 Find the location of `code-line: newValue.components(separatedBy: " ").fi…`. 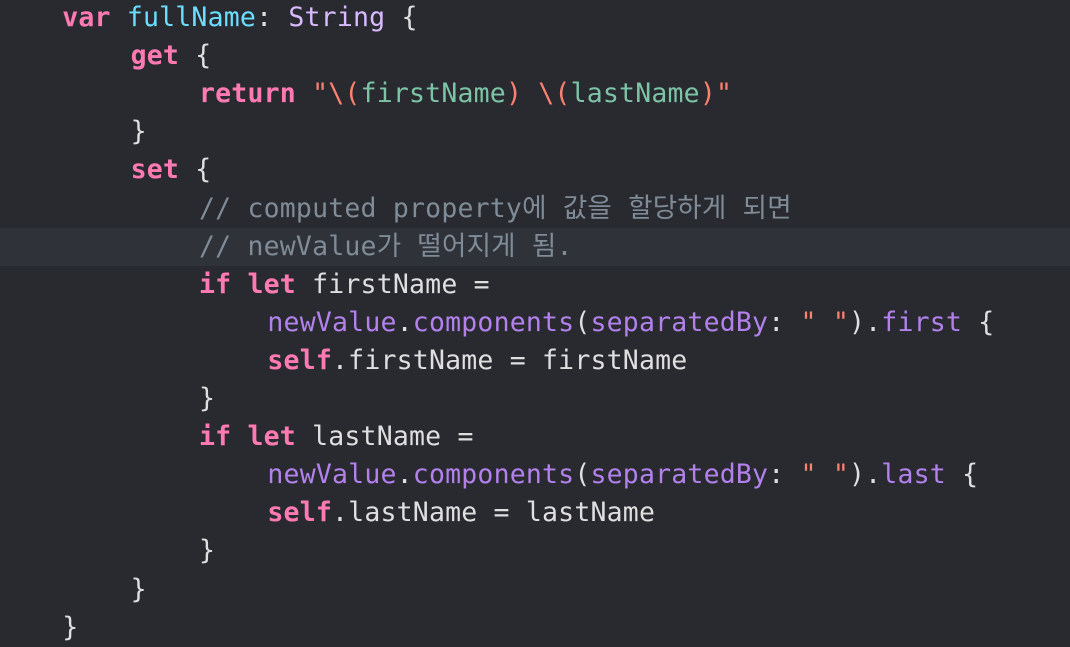

code-line: newValue.components(separatedBy: " ").fi… is located at coordinates (535, 323).